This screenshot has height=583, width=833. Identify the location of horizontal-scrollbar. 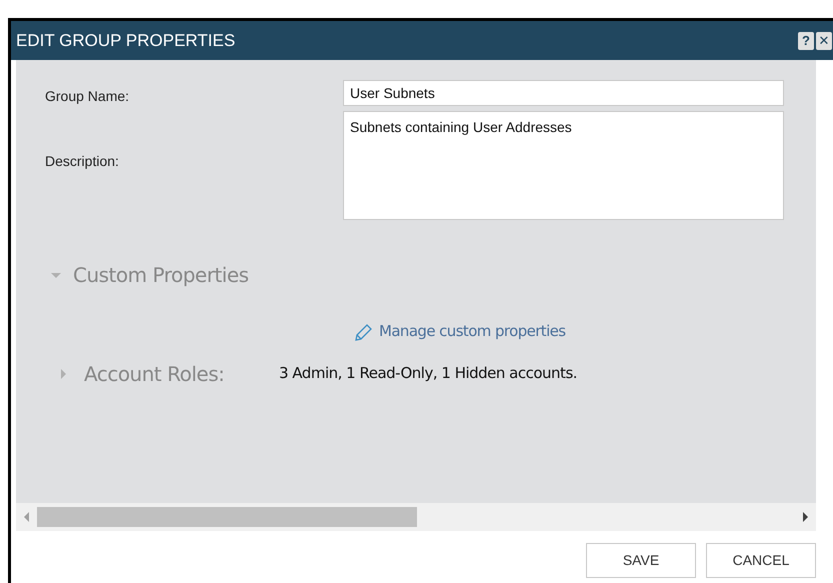
(416, 517).